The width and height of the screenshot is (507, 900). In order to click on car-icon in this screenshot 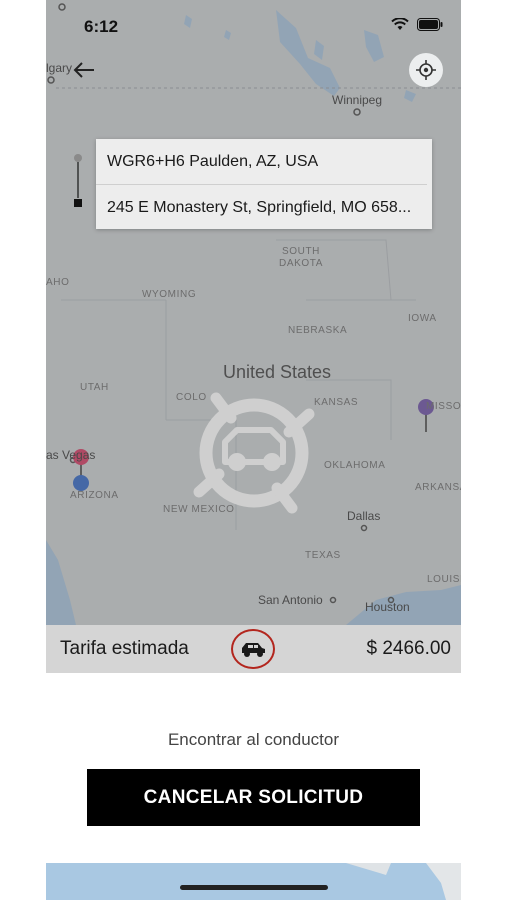, I will do `click(253, 650)`.